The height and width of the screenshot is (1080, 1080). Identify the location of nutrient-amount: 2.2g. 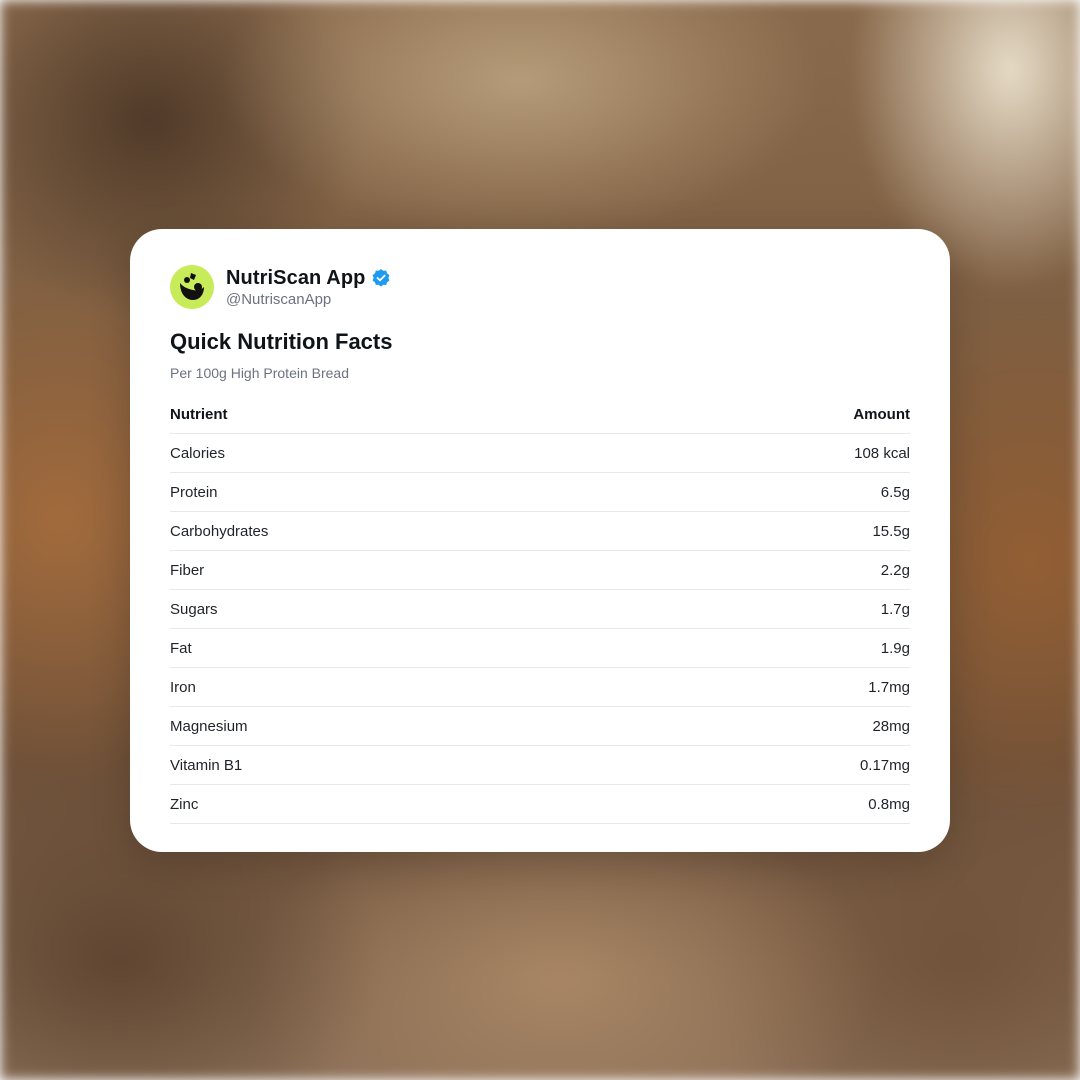
(774, 570).